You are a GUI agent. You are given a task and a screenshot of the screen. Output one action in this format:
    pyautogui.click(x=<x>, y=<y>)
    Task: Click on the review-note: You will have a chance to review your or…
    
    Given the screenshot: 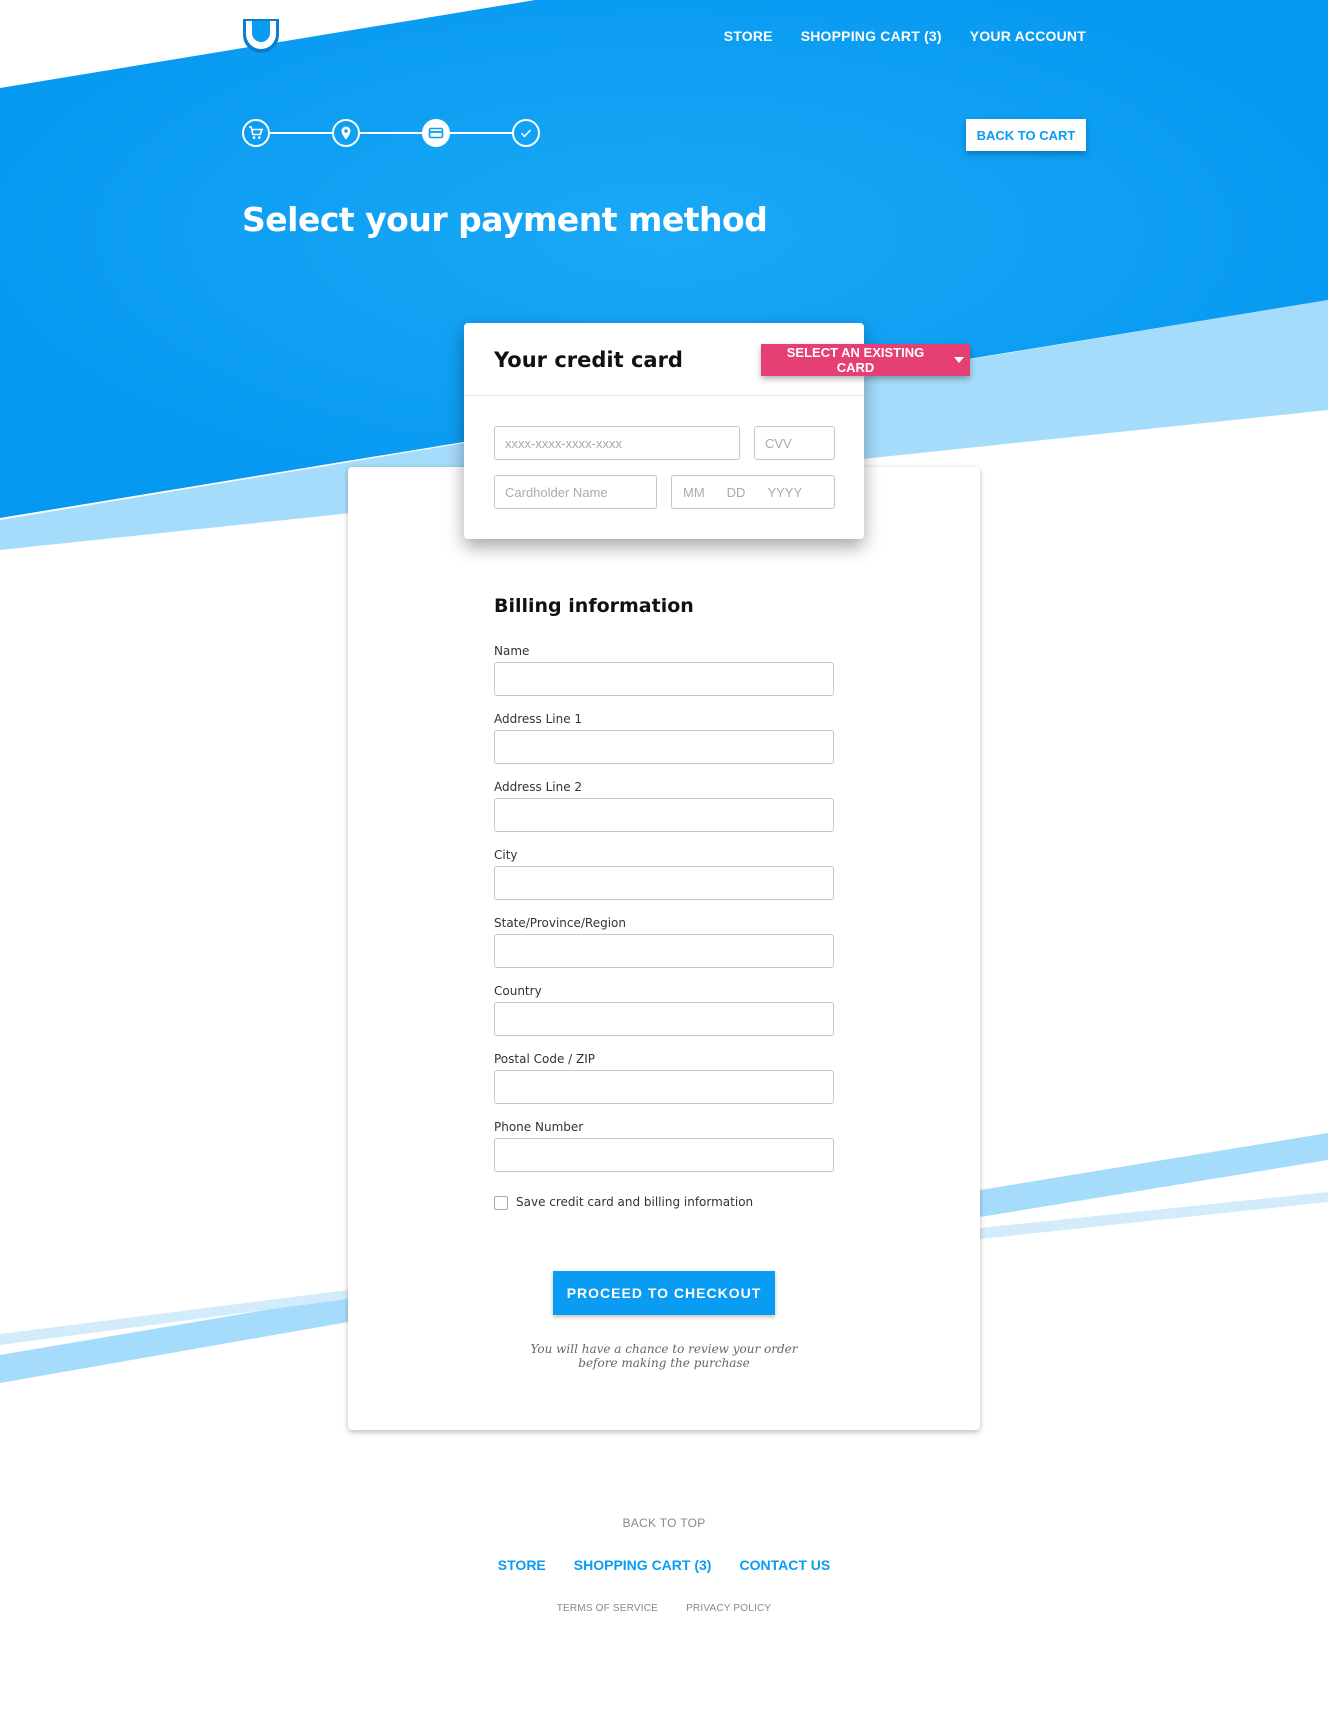 What is the action you would take?
    pyautogui.click(x=664, y=1356)
    